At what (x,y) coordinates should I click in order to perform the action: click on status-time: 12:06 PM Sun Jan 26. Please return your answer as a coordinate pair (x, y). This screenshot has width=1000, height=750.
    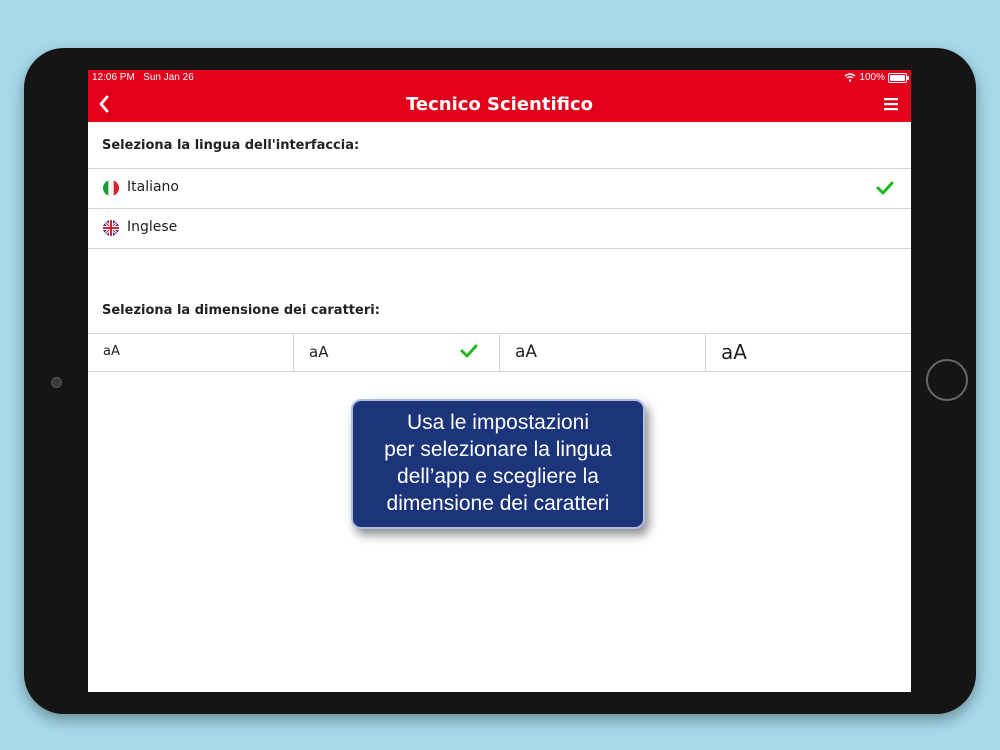
    Looking at the image, I should click on (143, 77).